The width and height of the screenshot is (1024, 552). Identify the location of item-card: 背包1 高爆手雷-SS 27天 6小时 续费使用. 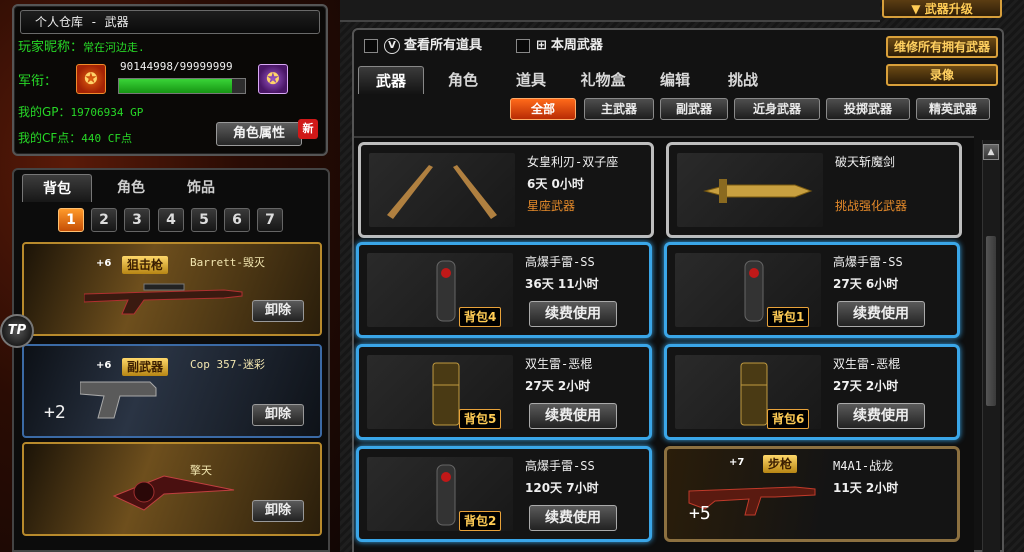
(812, 290).